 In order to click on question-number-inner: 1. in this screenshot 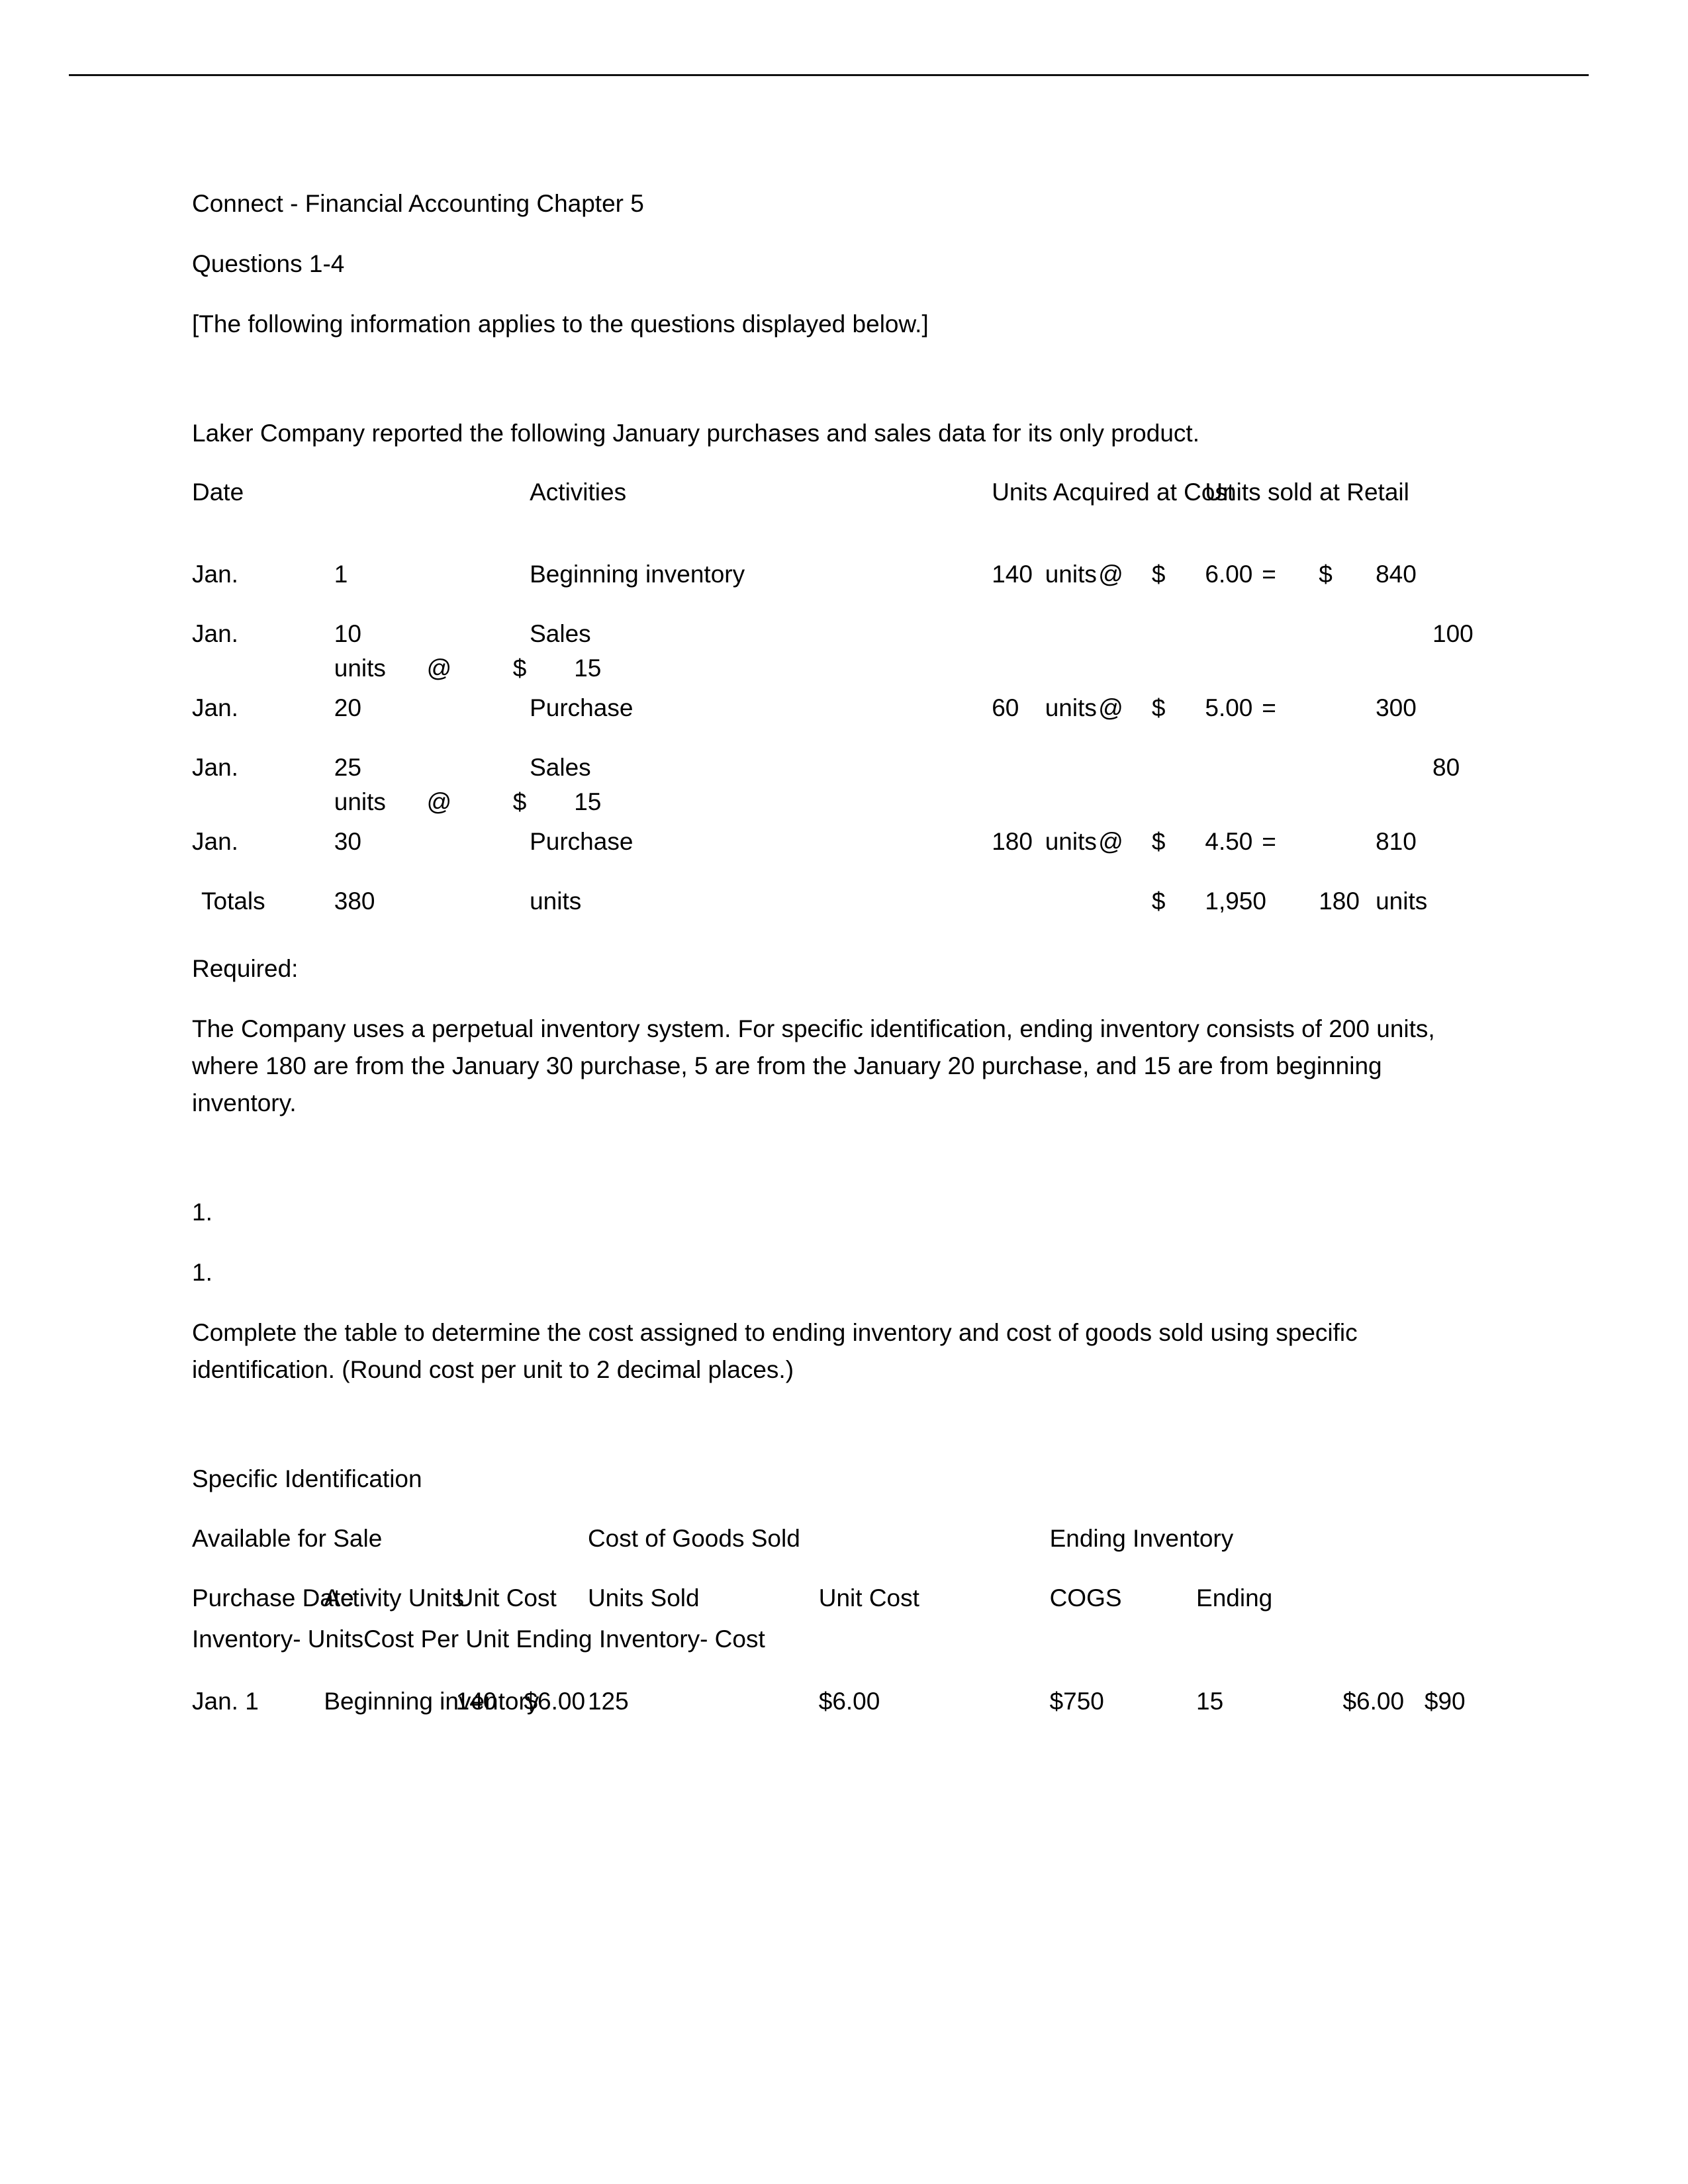, I will do `click(202, 1272)`.